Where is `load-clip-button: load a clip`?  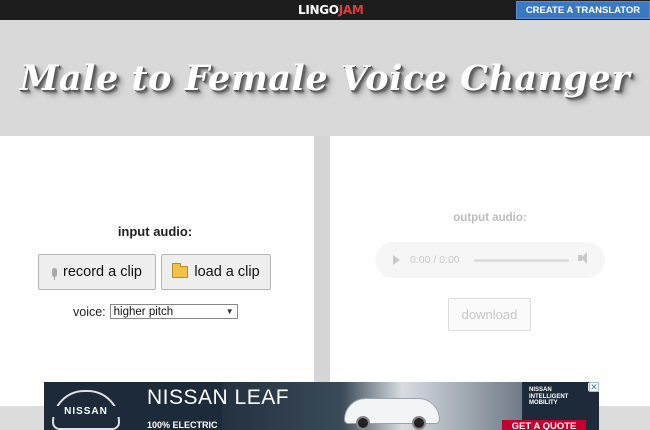
load-clip-button: load a clip is located at coordinates (216, 272).